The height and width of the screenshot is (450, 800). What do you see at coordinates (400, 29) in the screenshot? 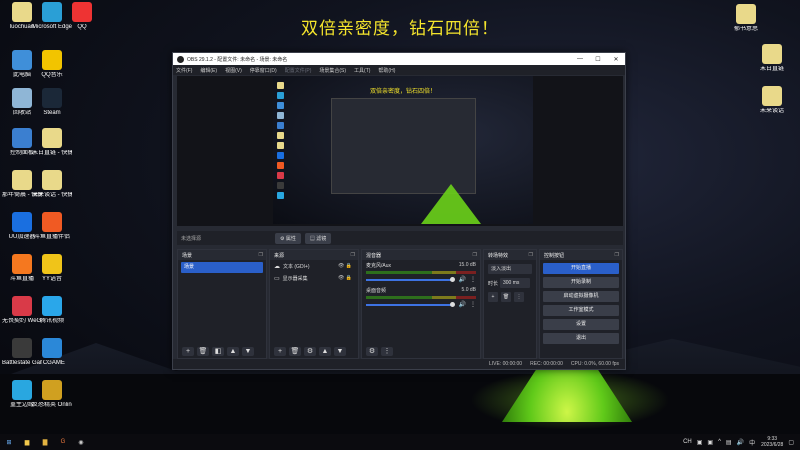
I see `overlay-banner-text: 双倍亲密度，钻石四倍！` at bounding box center [400, 29].